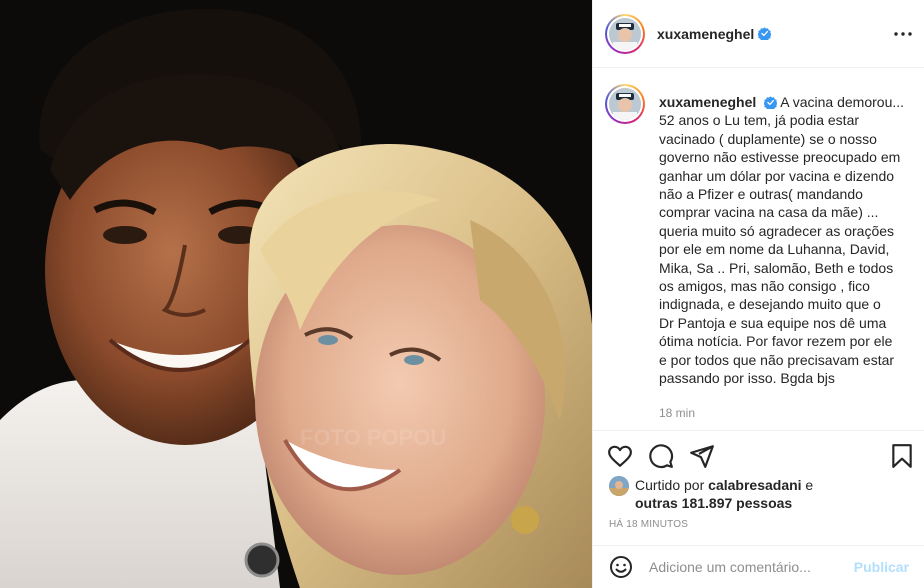 The width and height of the screenshot is (924, 588). Describe the element at coordinates (625, 33) in the screenshot. I see `header-avatar` at that location.